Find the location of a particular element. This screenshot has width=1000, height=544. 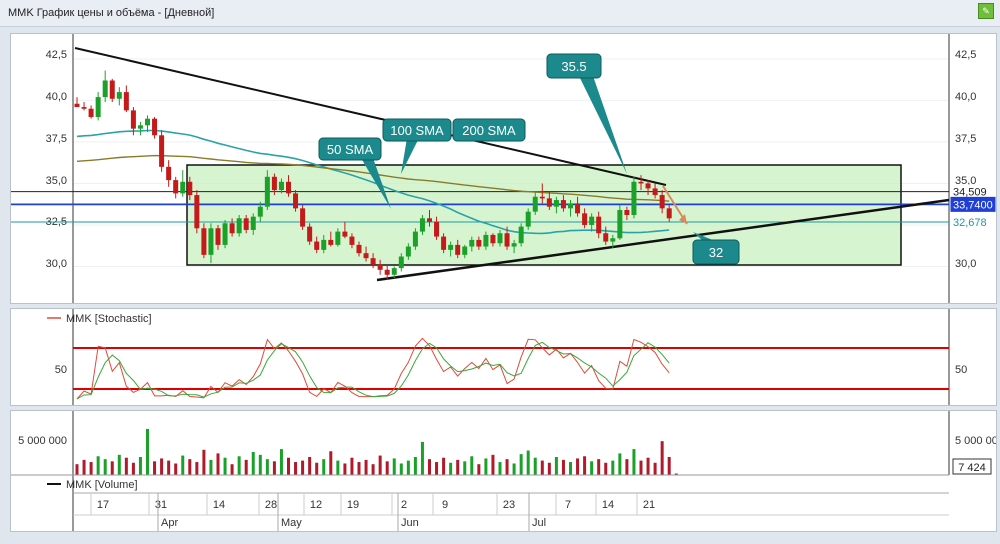

pin-icon: ✎ is located at coordinates (986, 11).